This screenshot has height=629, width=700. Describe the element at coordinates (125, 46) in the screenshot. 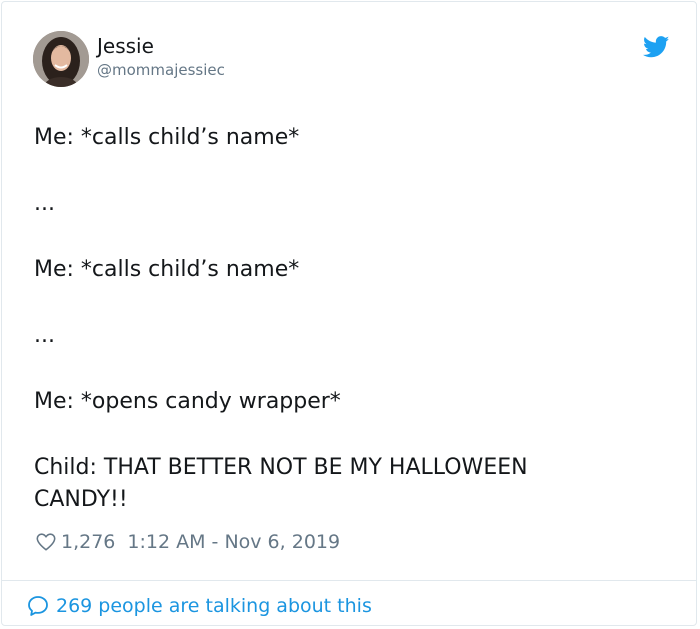

I see `author-name: Jessie` at that location.